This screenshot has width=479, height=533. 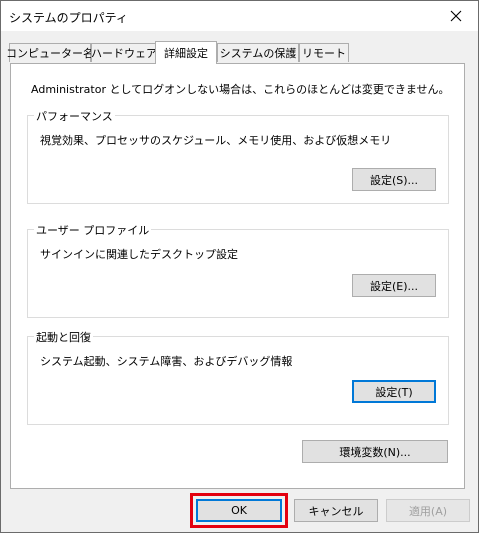 What do you see at coordinates (63, 337) in the screenshot?
I see `startup-recovery-group-title: 起動と回復` at bounding box center [63, 337].